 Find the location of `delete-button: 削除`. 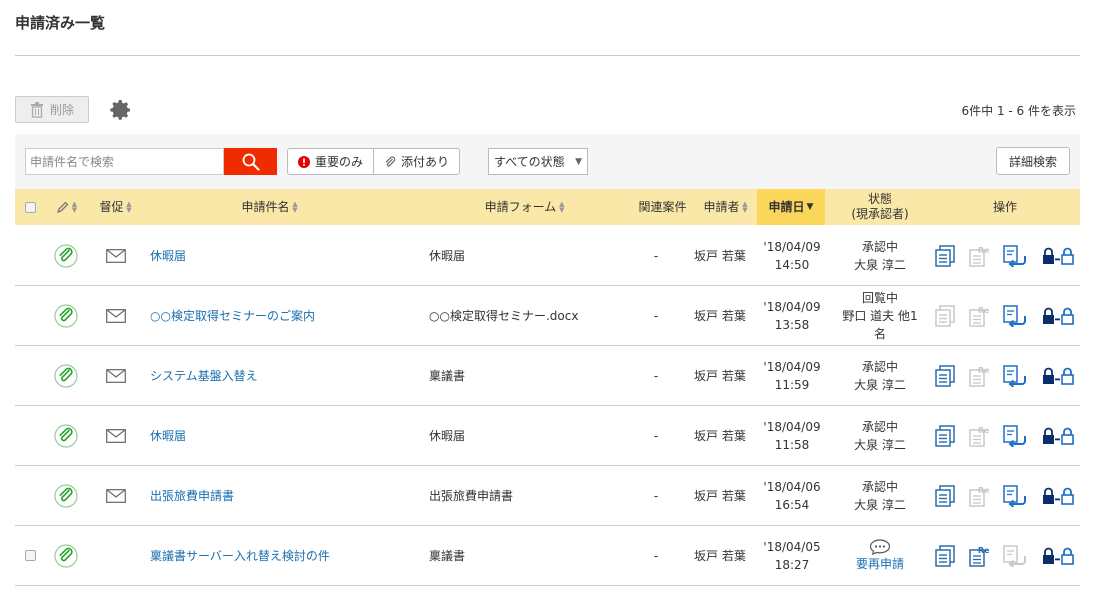

delete-button: 削除 is located at coordinates (52, 109).